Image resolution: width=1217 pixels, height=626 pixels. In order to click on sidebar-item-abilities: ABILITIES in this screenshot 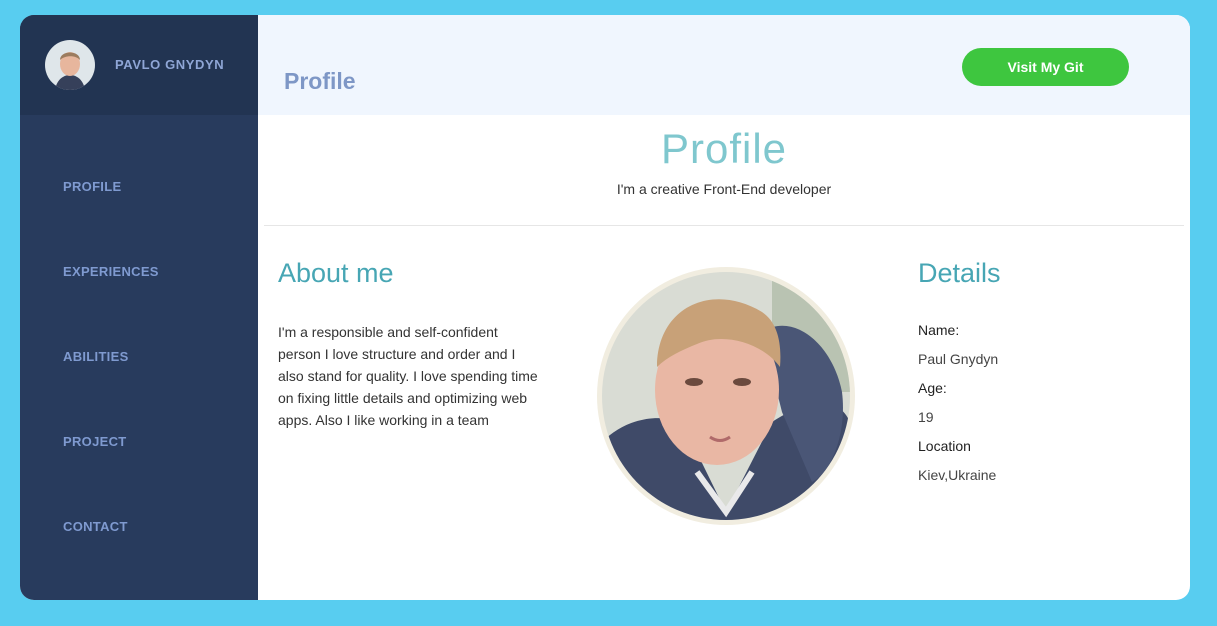, I will do `click(96, 356)`.